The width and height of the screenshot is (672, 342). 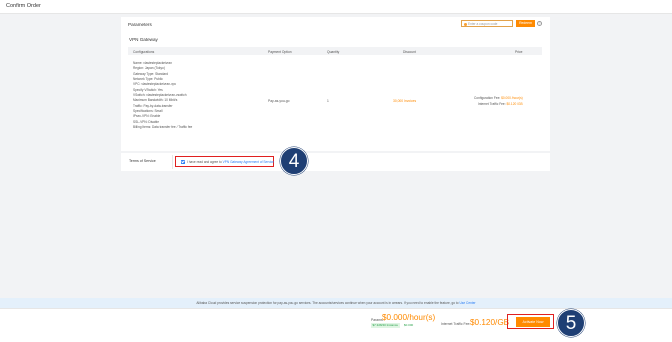 I want to click on terms-divider, so click(x=172, y=162).